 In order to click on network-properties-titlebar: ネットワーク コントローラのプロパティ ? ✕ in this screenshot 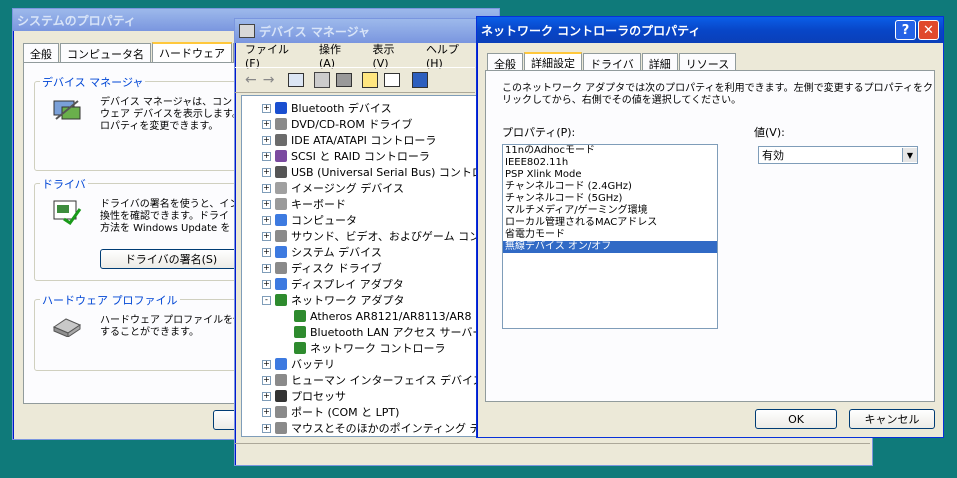, I will do `click(710, 30)`.